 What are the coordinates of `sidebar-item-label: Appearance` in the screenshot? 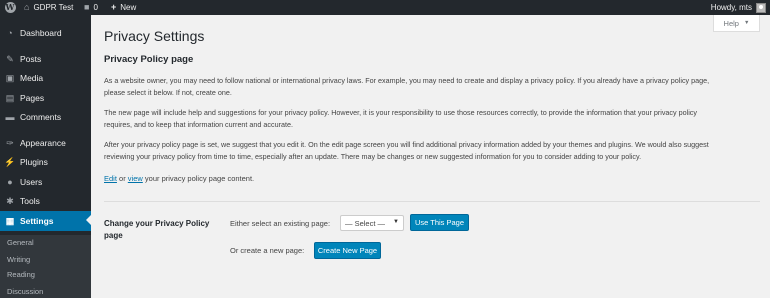 It's located at (43, 143).